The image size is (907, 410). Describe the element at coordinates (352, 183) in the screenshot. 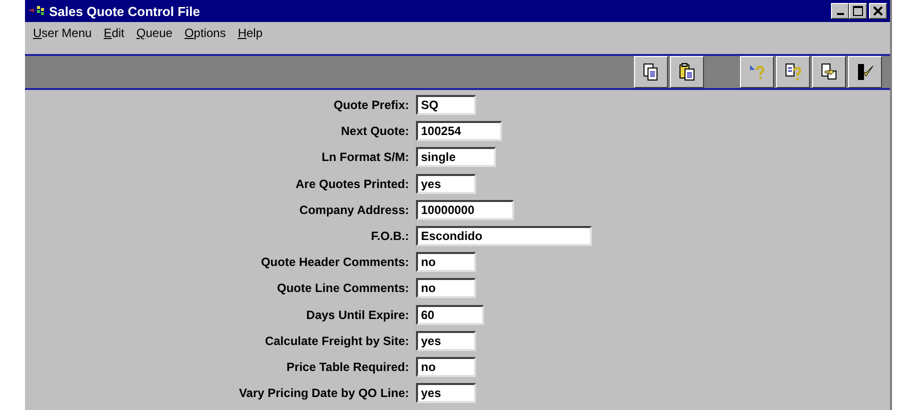

I see `field-label: Are Quotes Printed:` at that location.